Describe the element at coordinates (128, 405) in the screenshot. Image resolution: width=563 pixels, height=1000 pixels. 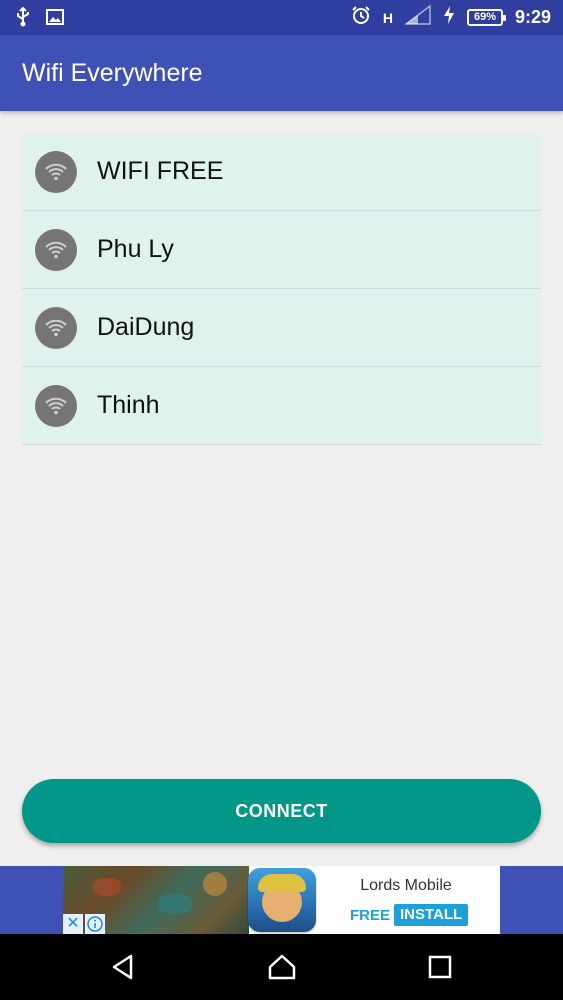
I see `wifi-network-name: Thinh` at that location.